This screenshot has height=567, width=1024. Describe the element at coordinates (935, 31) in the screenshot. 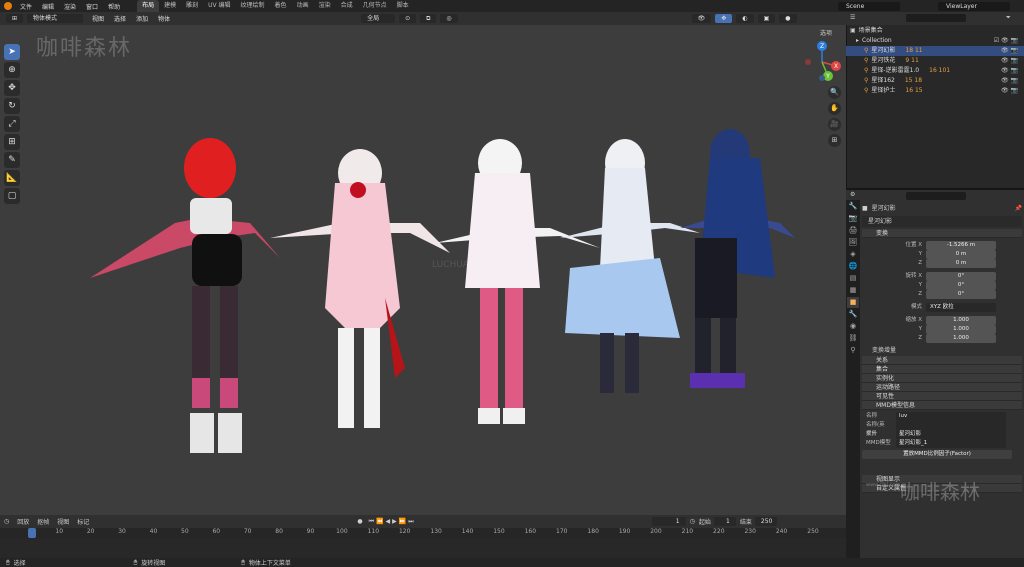

I see `scene-collection-row: ▣ 场景集合` at that location.